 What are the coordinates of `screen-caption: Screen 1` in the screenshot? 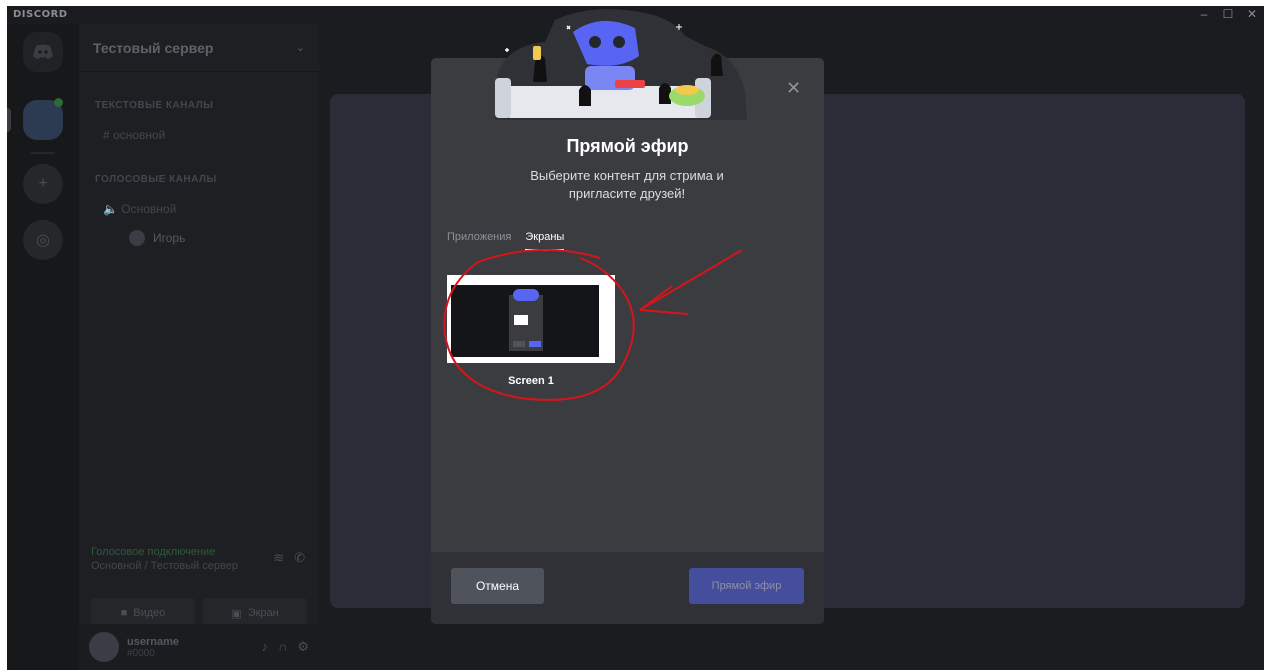 It's located at (531, 381).